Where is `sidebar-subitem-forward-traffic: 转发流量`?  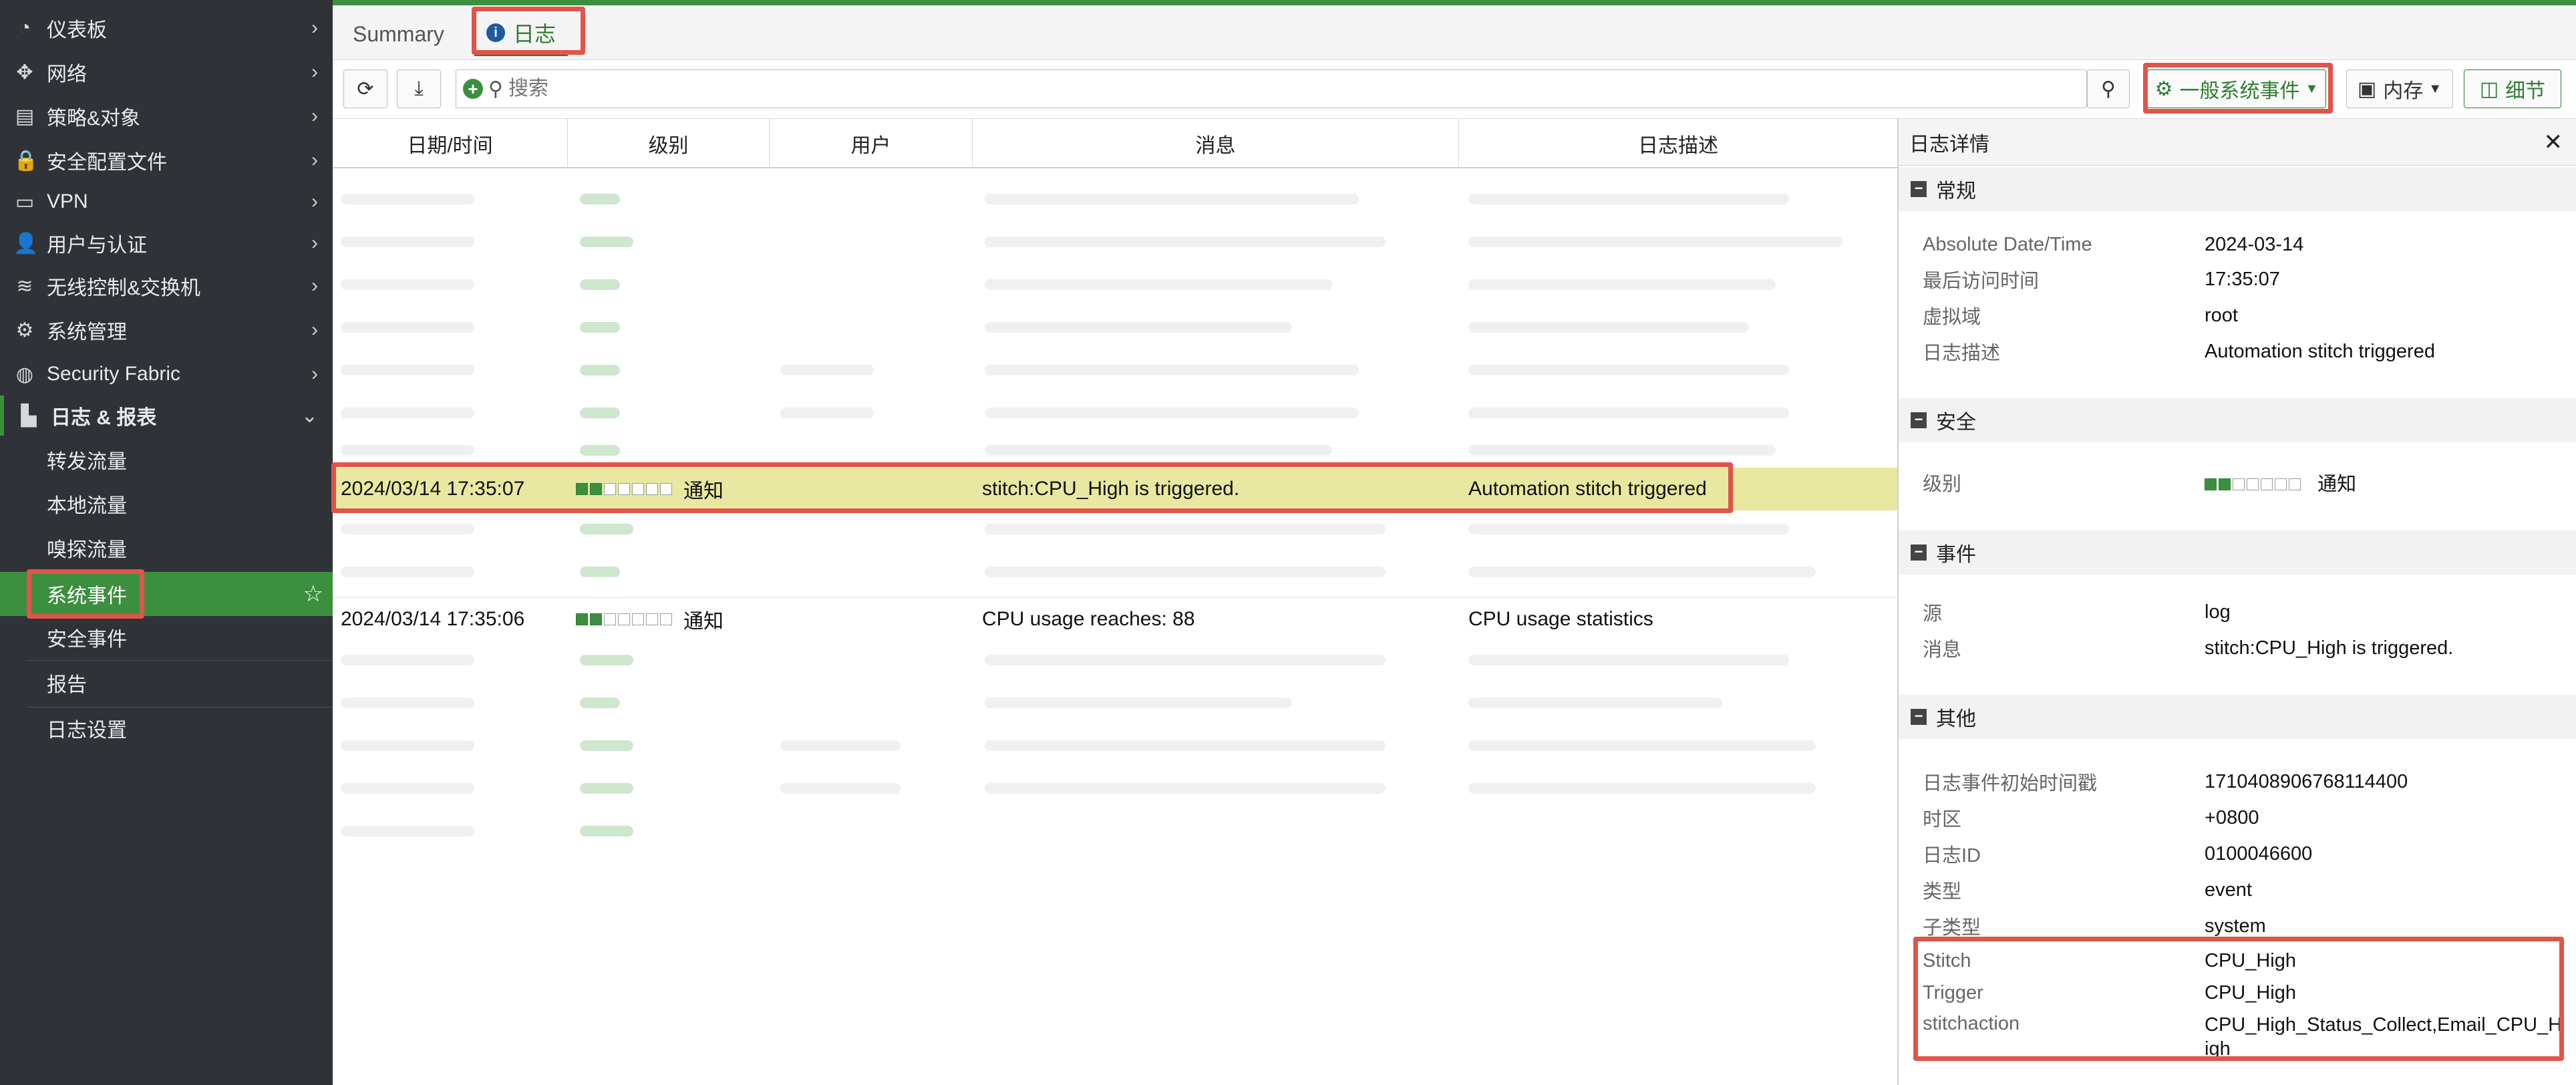
sidebar-subitem-forward-traffic: 转发流量 is located at coordinates (166, 460).